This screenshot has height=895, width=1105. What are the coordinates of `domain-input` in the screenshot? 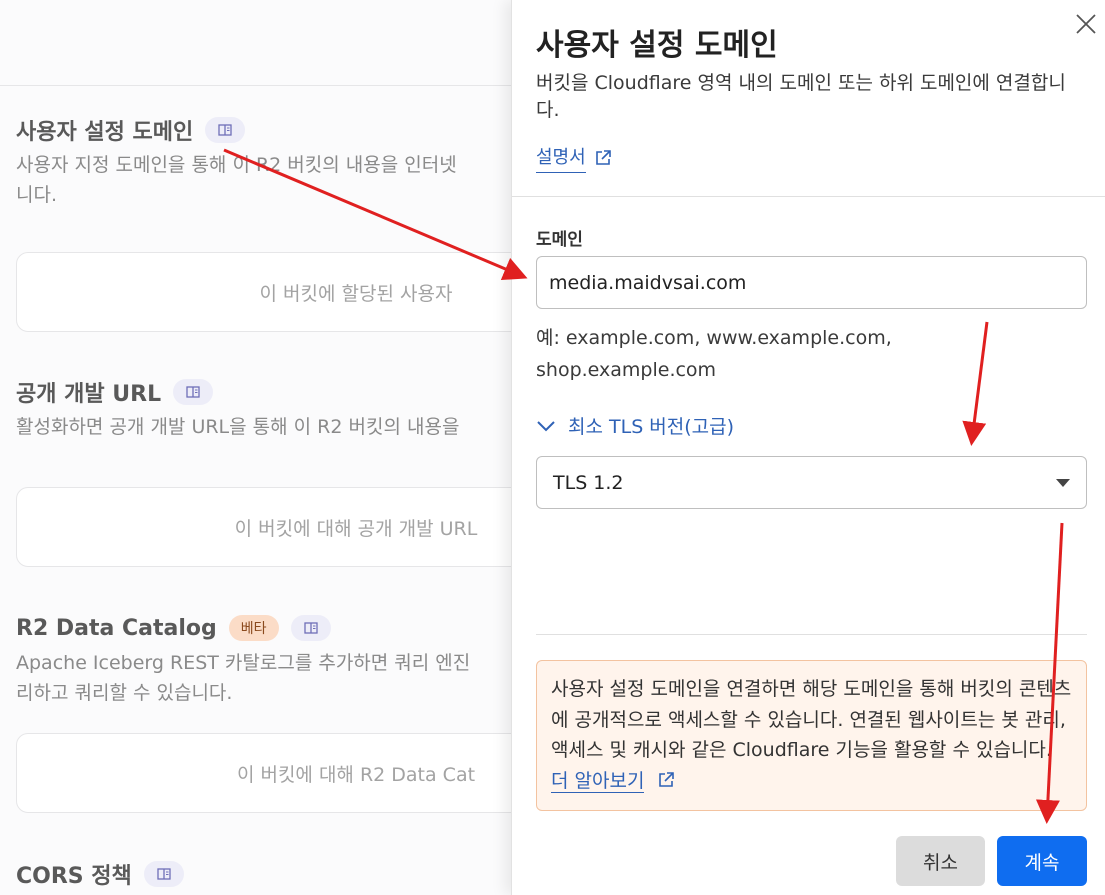 It's located at (811, 282).